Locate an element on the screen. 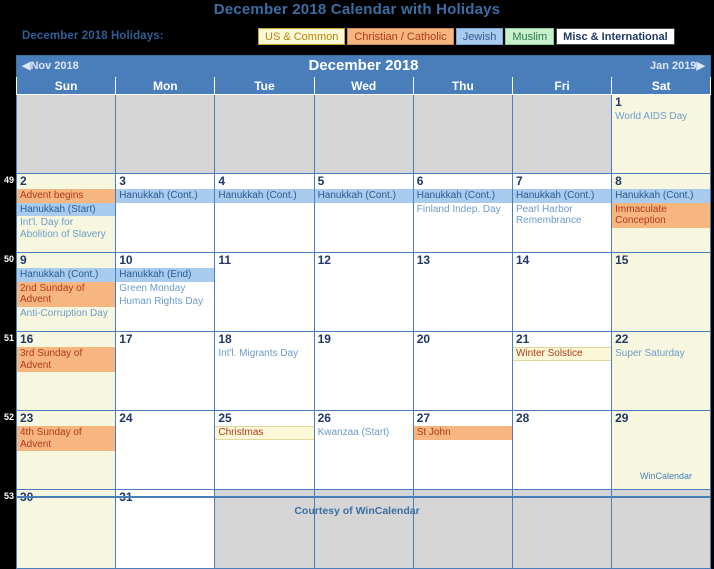  calendar-cell-day: 8 Hanukkah (Cont.) Immaculate Conception is located at coordinates (661, 213).